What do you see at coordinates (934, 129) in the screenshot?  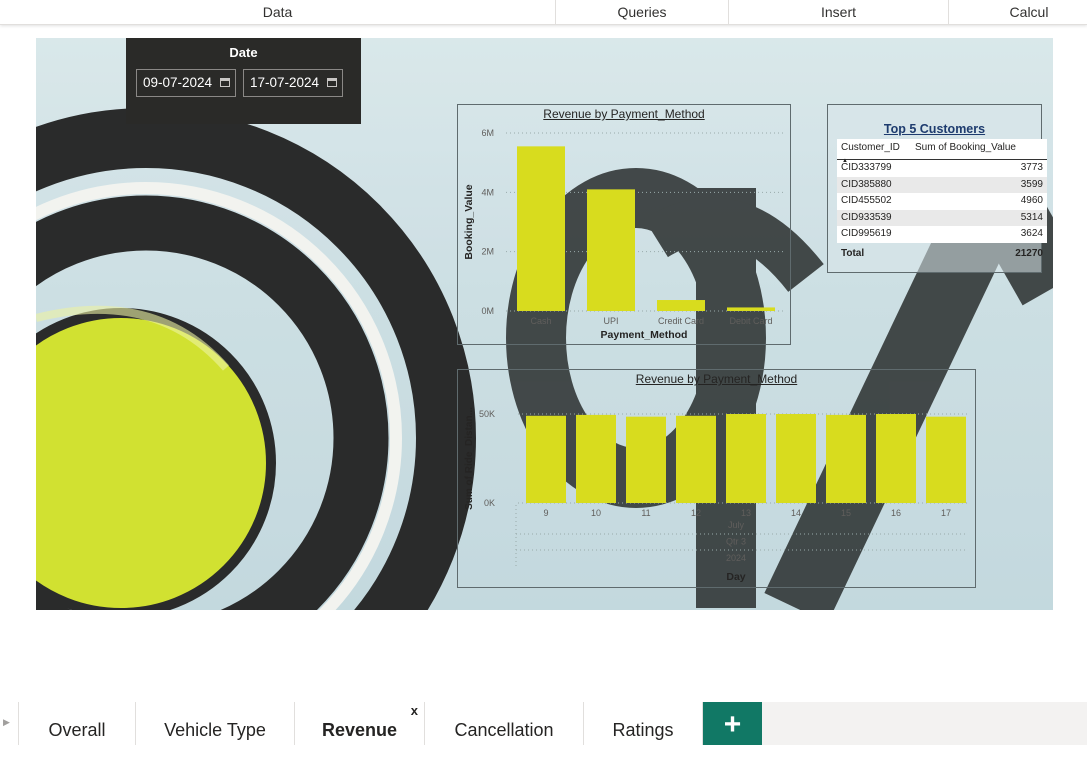 I see `table-title: Top 5 Customers` at bounding box center [934, 129].